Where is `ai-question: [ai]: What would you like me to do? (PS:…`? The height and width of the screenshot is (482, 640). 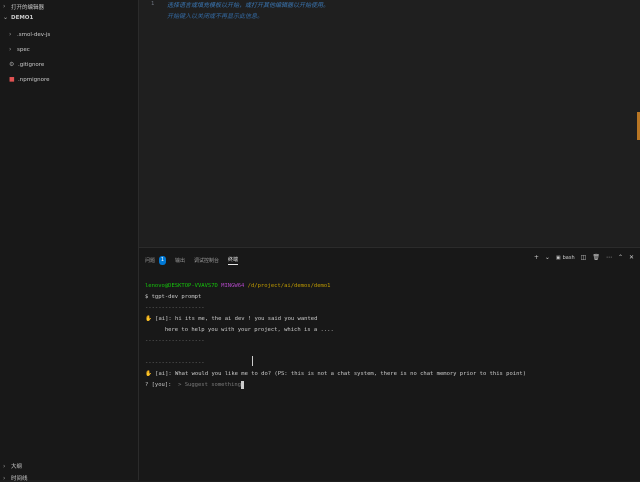
ai-question: [ai]: What would you like me to do? (PS:… is located at coordinates (341, 374).